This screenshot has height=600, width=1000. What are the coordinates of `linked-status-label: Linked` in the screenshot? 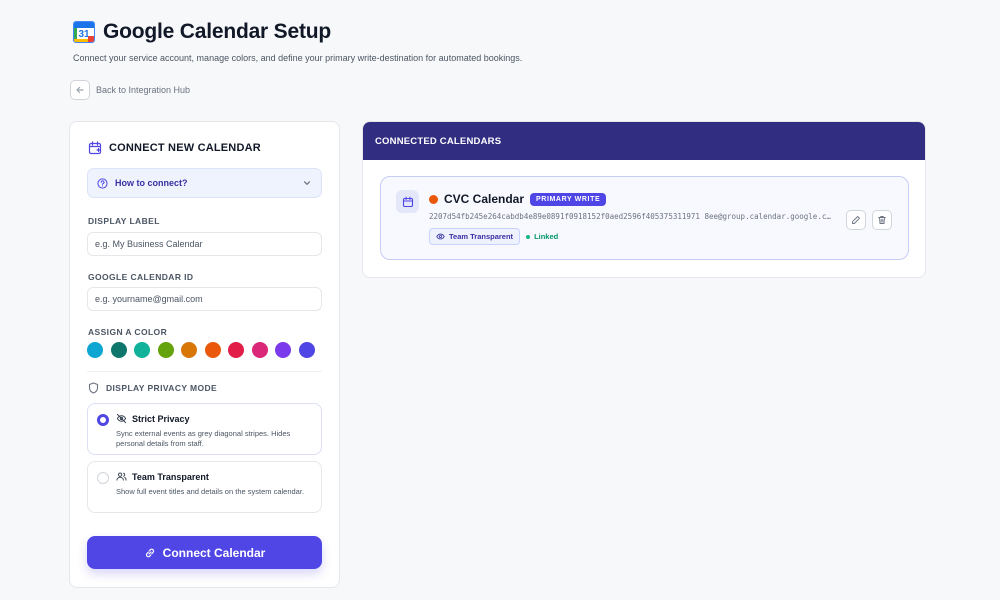 It's located at (546, 236).